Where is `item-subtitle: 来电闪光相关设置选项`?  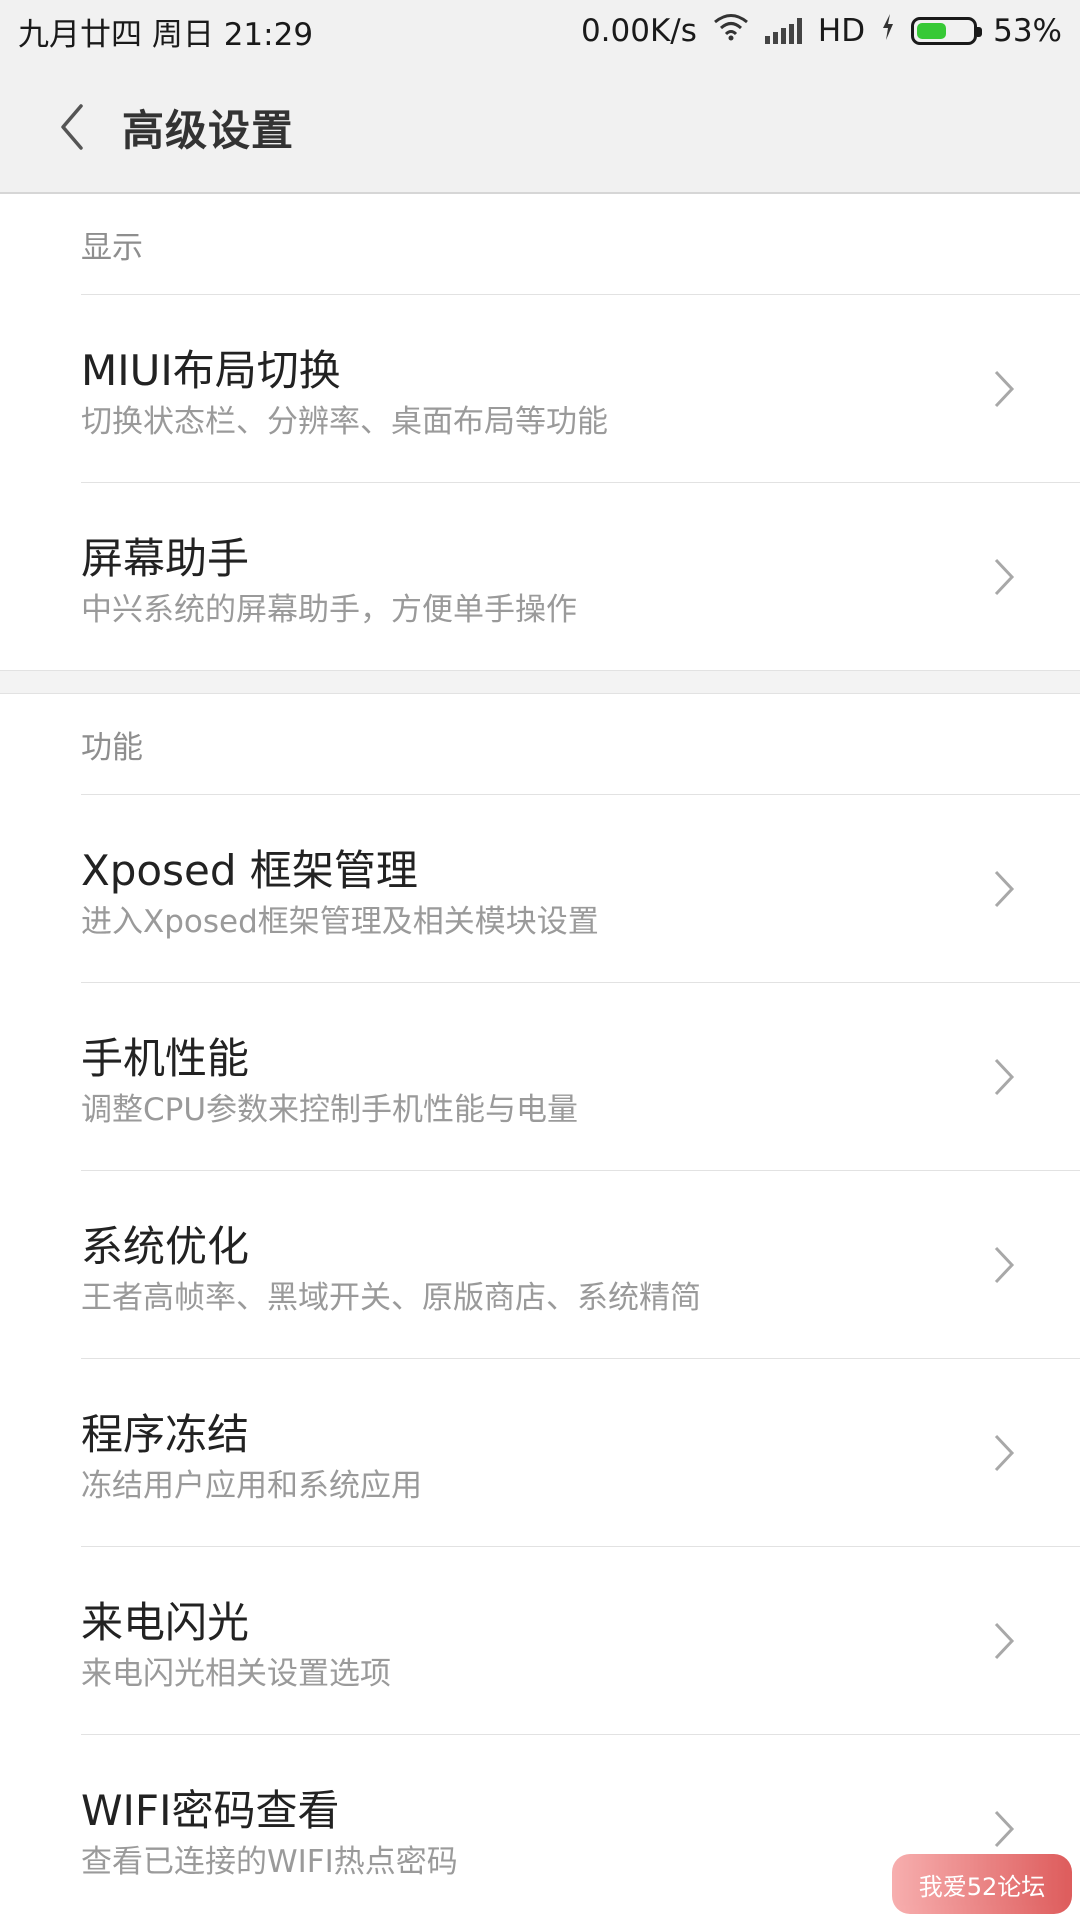 item-subtitle: 来电闪光相关设置选项 is located at coordinates (236, 1674).